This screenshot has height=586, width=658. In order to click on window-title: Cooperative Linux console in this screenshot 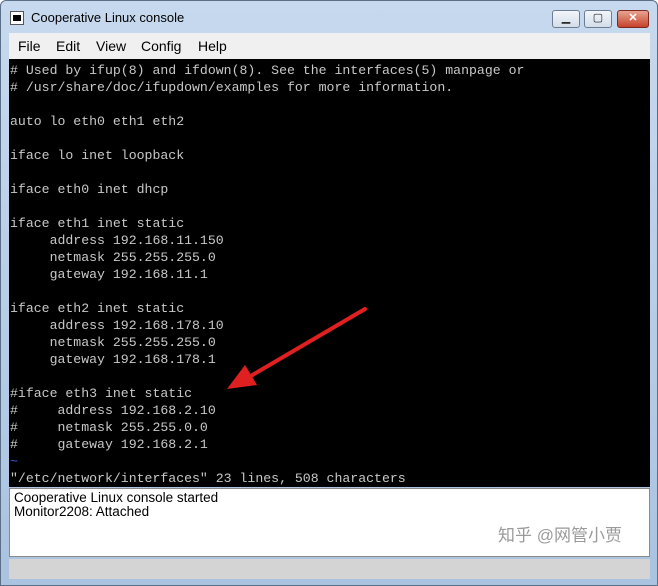, I will do `click(108, 17)`.